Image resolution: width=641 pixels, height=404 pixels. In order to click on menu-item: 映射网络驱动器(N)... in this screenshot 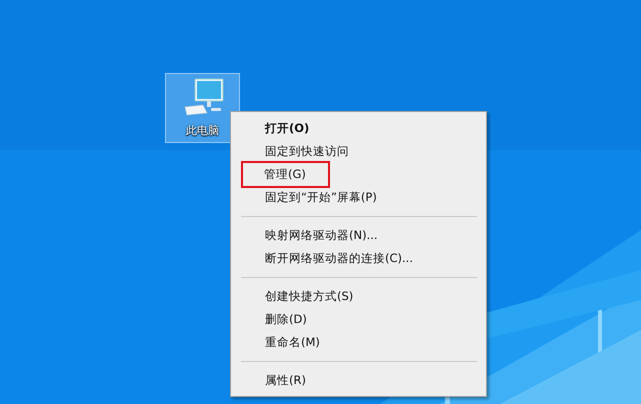, I will do `click(304, 235)`.